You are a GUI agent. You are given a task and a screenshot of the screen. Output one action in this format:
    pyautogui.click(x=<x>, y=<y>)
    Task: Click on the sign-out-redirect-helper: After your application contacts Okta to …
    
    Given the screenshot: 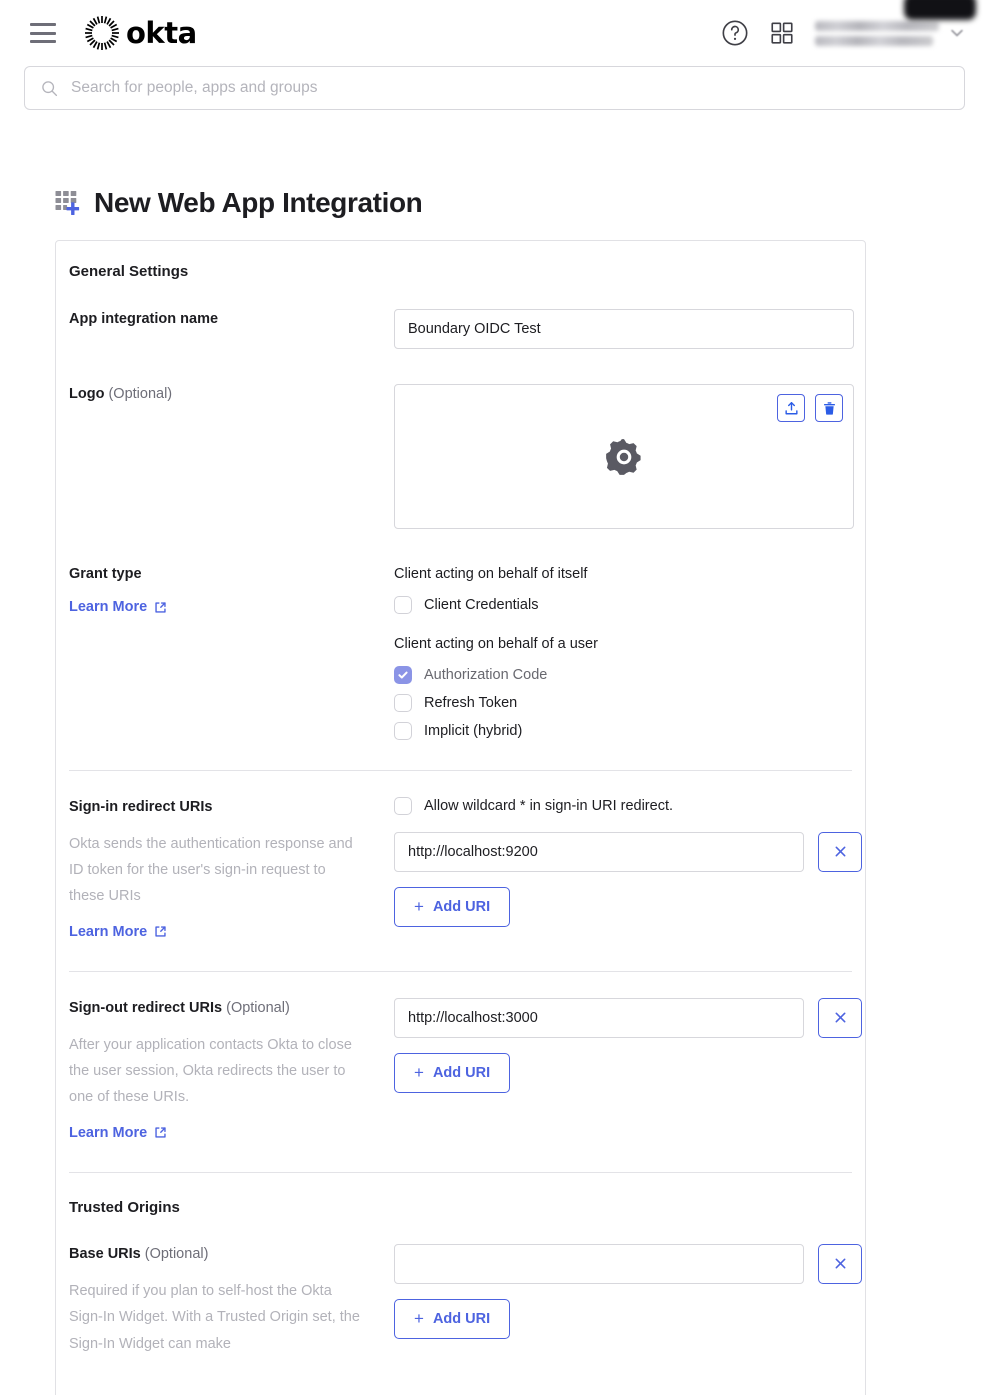 What is the action you would take?
    pyautogui.click(x=210, y=1071)
    